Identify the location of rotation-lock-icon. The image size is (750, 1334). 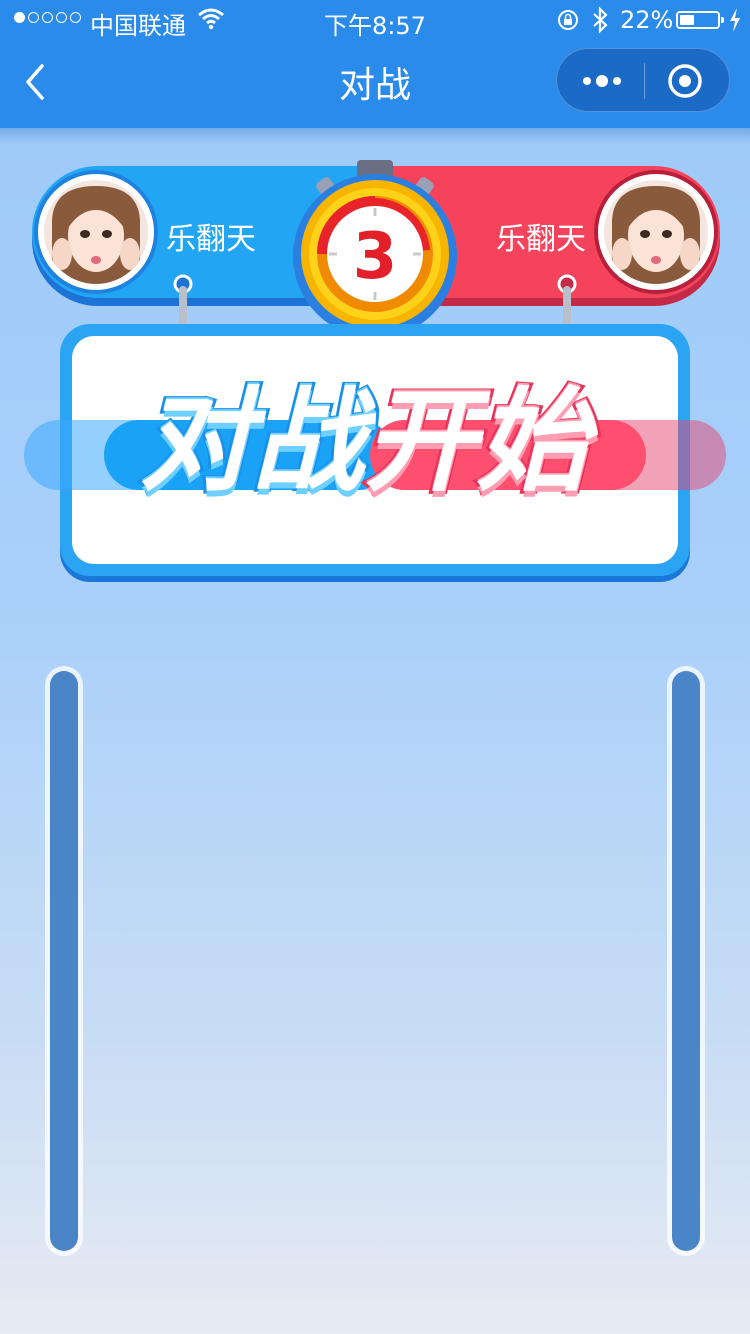
(568, 20).